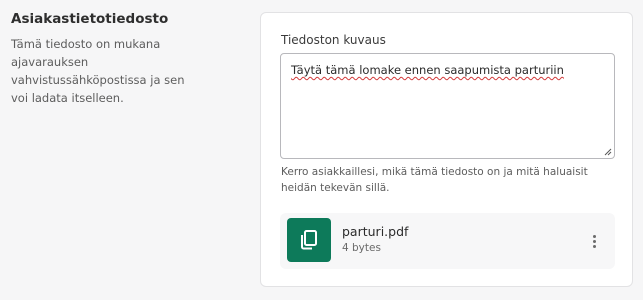 Image resolution: width=643 pixels, height=300 pixels. What do you see at coordinates (333, 40) in the screenshot?
I see `description-label: Tiedoston kuvaus` at bounding box center [333, 40].